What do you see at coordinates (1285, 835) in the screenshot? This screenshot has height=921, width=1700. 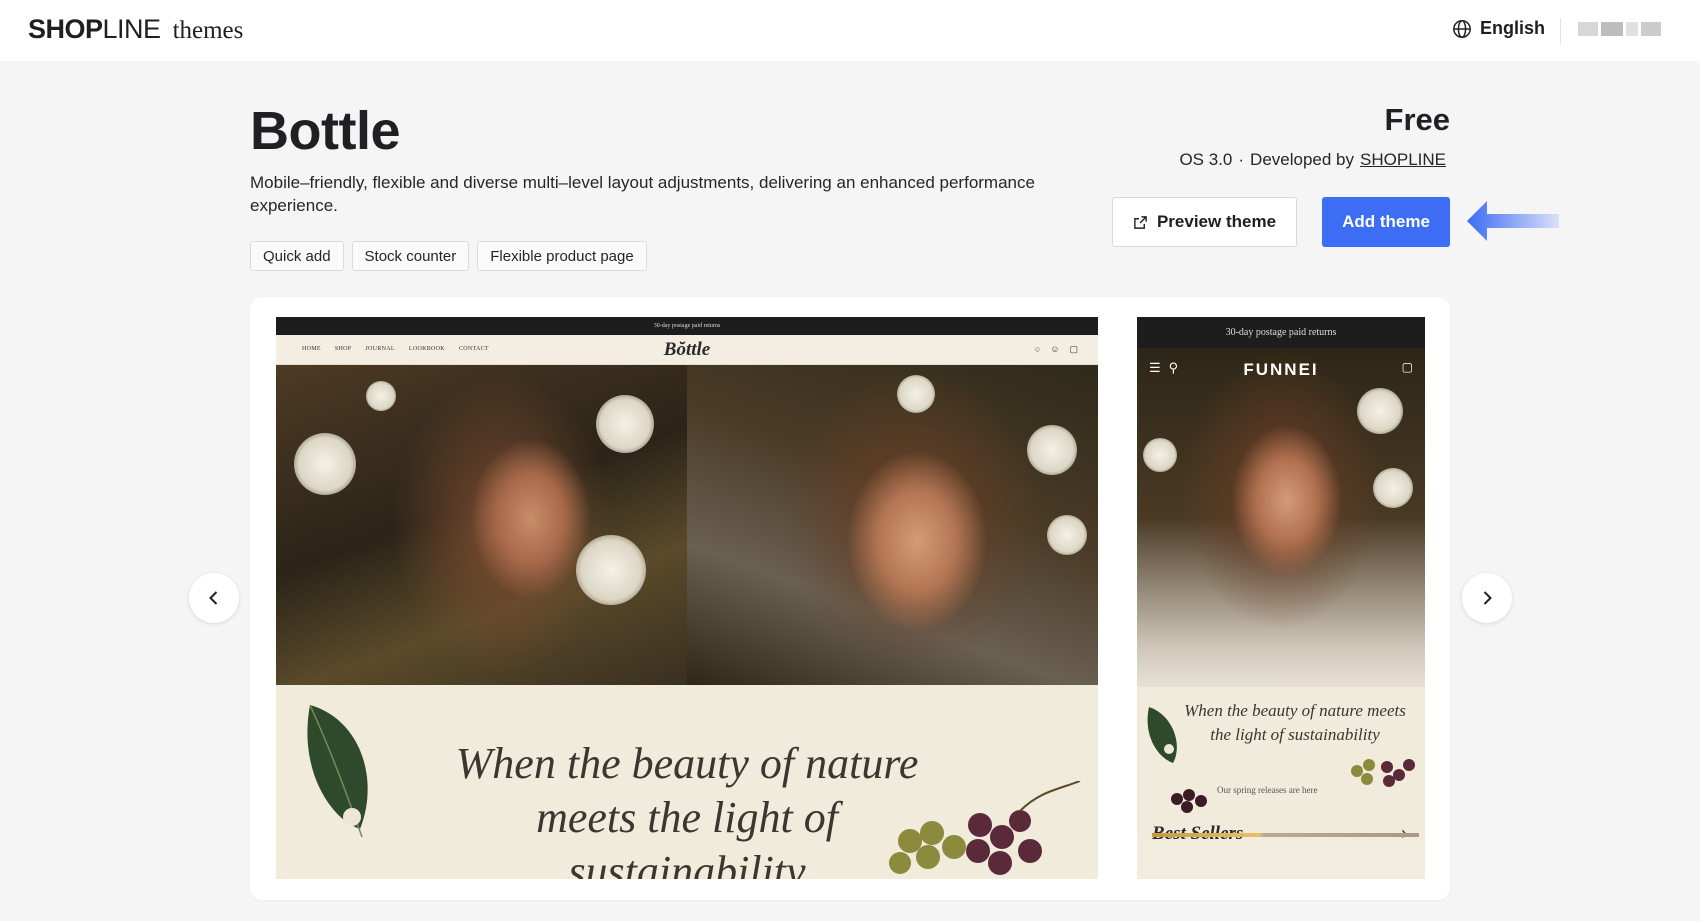 I see `product-thumbnails-strip` at bounding box center [1285, 835].